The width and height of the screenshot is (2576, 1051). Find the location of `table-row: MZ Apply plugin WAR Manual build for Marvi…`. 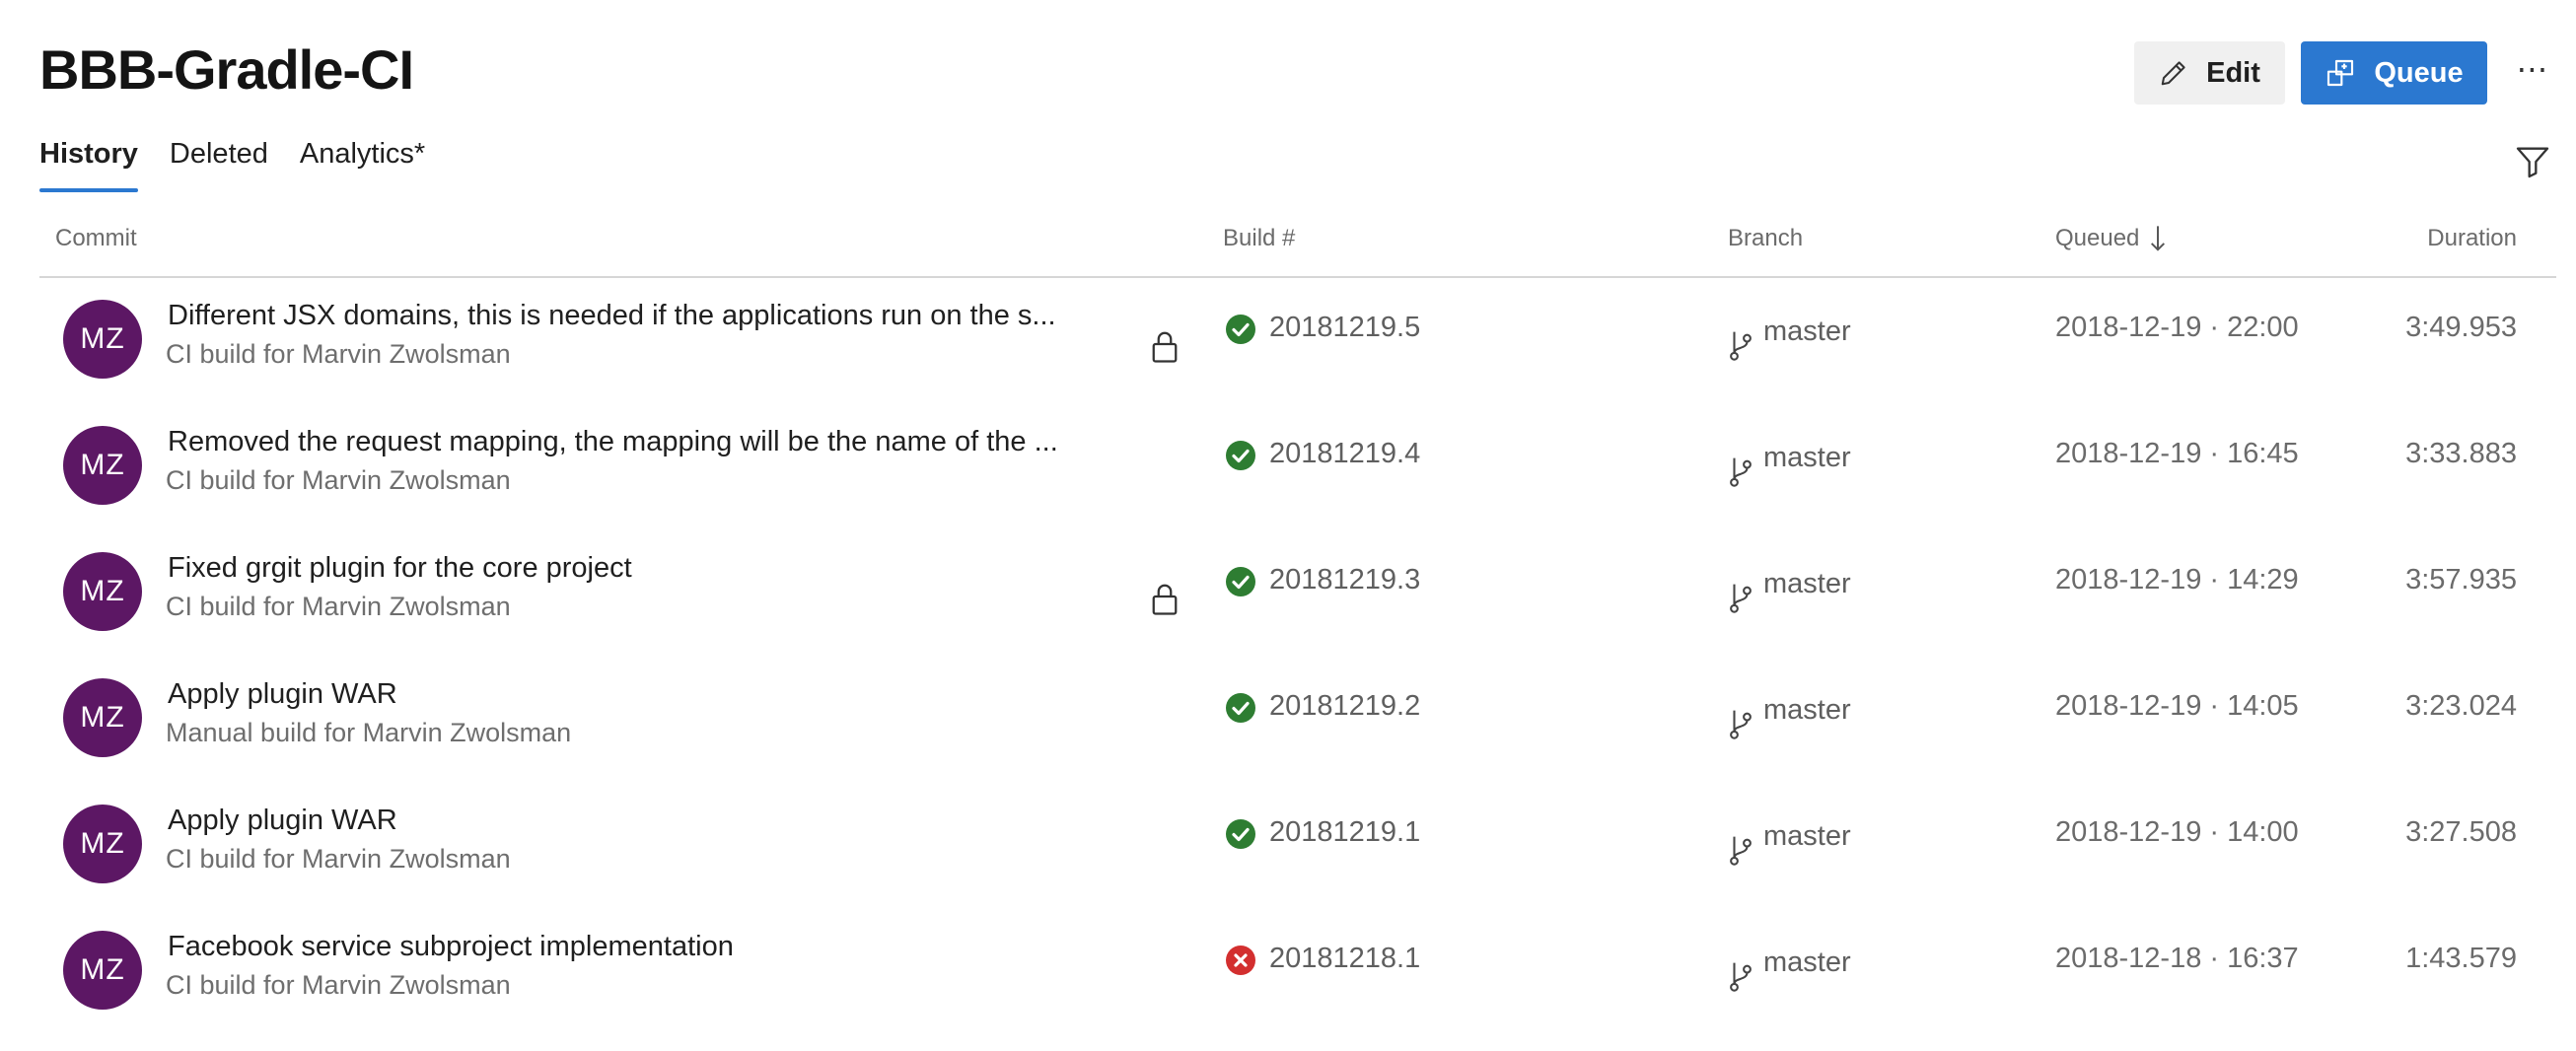

table-row: MZ Apply plugin WAR Manual build for Marvi… is located at coordinates (1297, 720).